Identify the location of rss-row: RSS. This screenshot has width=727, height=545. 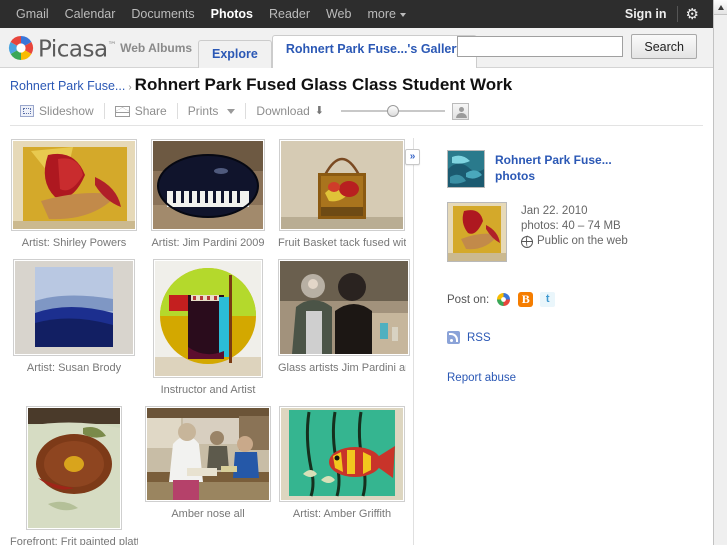
(563, 325).